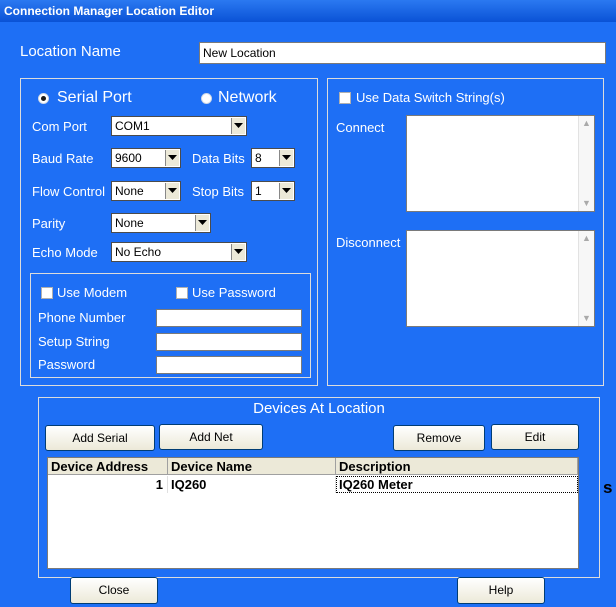  Describe the element at coordinates (258, 191) in the screenshot. I see `stop-bits-value: 1` at that location.